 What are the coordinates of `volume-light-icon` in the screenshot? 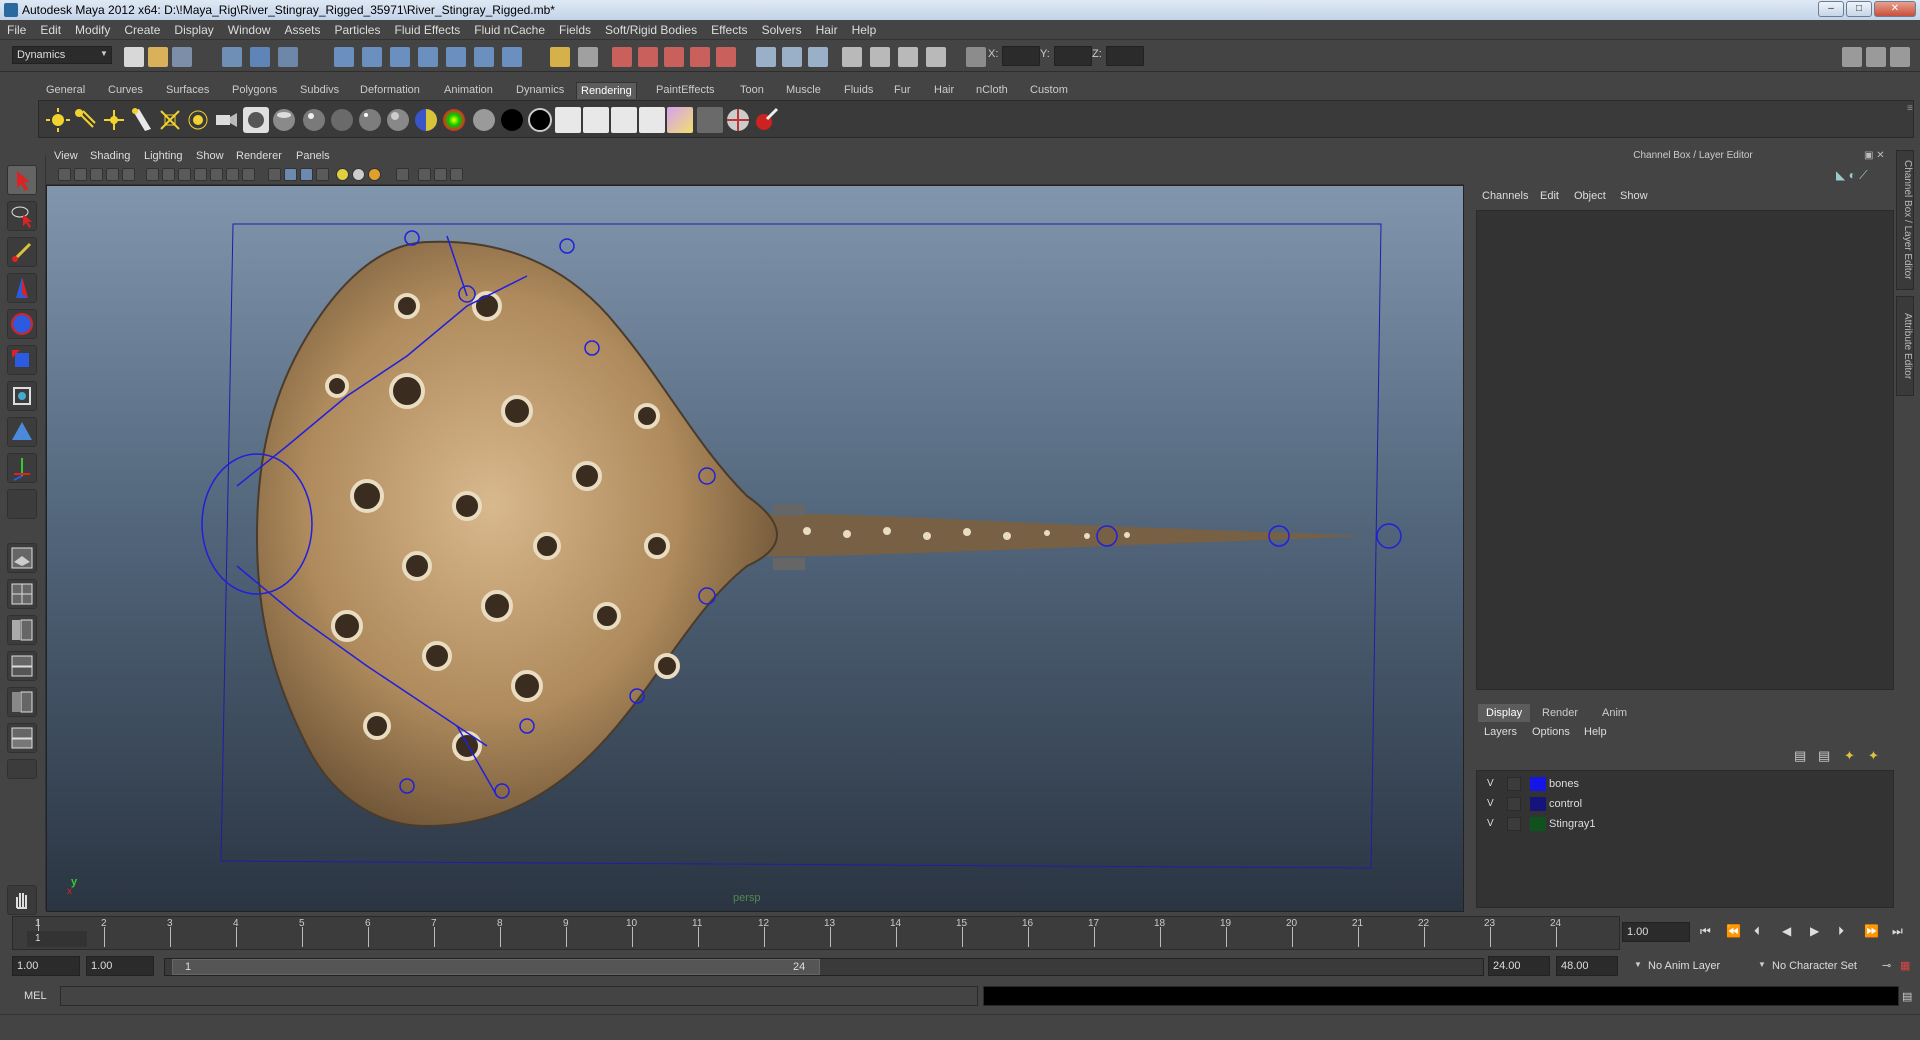 It's located at (198, 120).